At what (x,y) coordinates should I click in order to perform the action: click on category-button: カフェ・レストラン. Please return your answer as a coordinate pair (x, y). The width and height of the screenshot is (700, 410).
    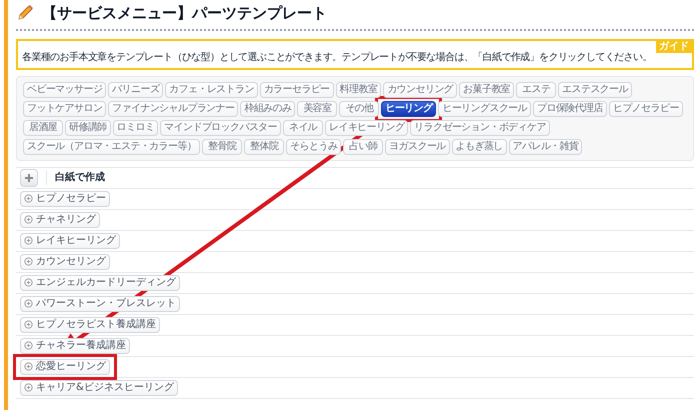
    Looking at the image, I should click on (211, 90).